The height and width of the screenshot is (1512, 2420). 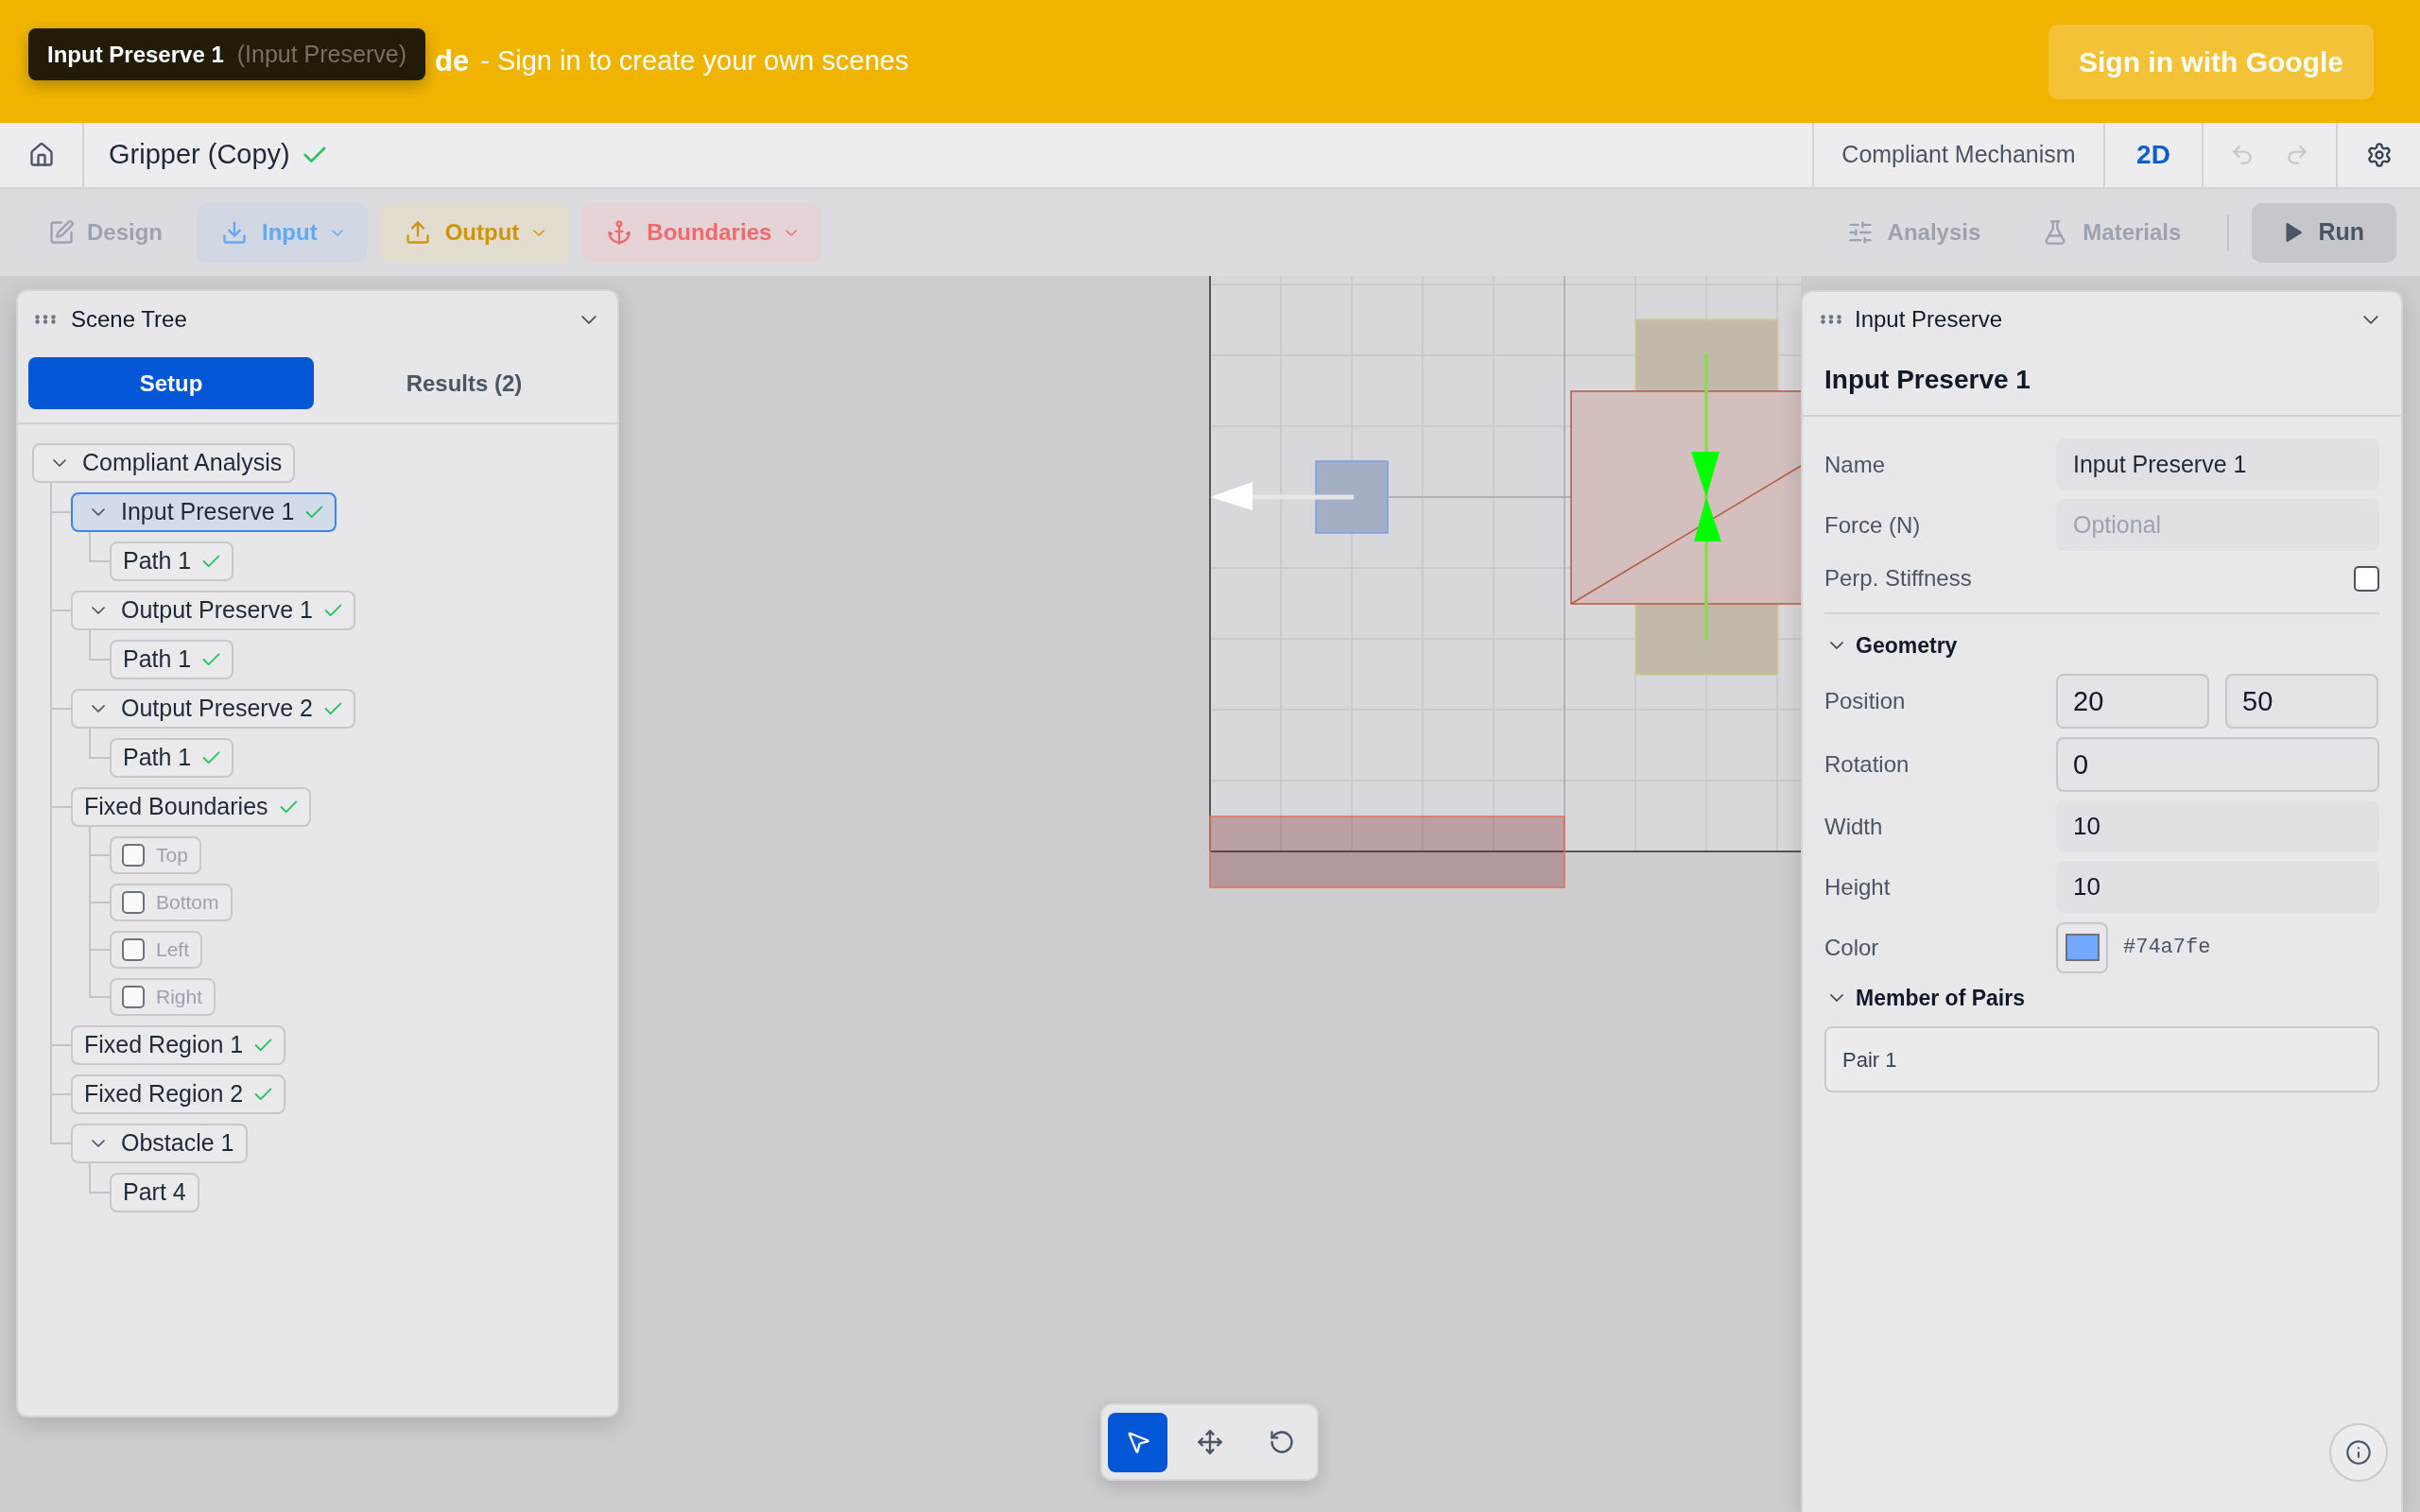 What do you see at coordinates (1873, 525) in the screenshot?
I see `field-label: Force (N)` at bounding box center [1873, 525].